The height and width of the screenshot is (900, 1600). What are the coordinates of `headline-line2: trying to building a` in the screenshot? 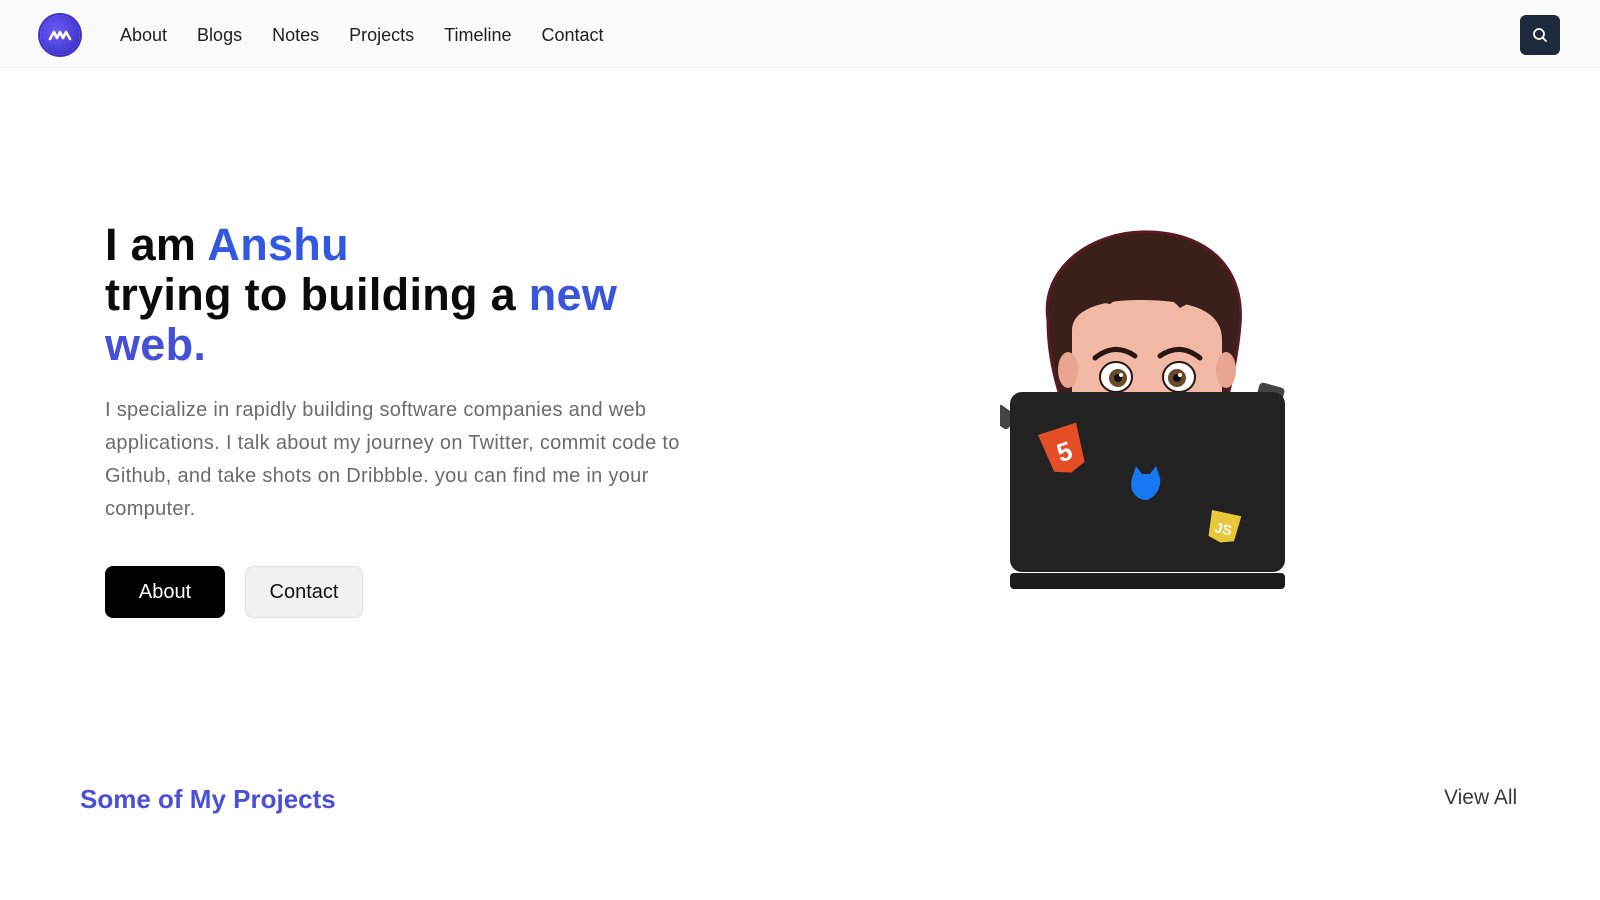 It's located at (317, 294).